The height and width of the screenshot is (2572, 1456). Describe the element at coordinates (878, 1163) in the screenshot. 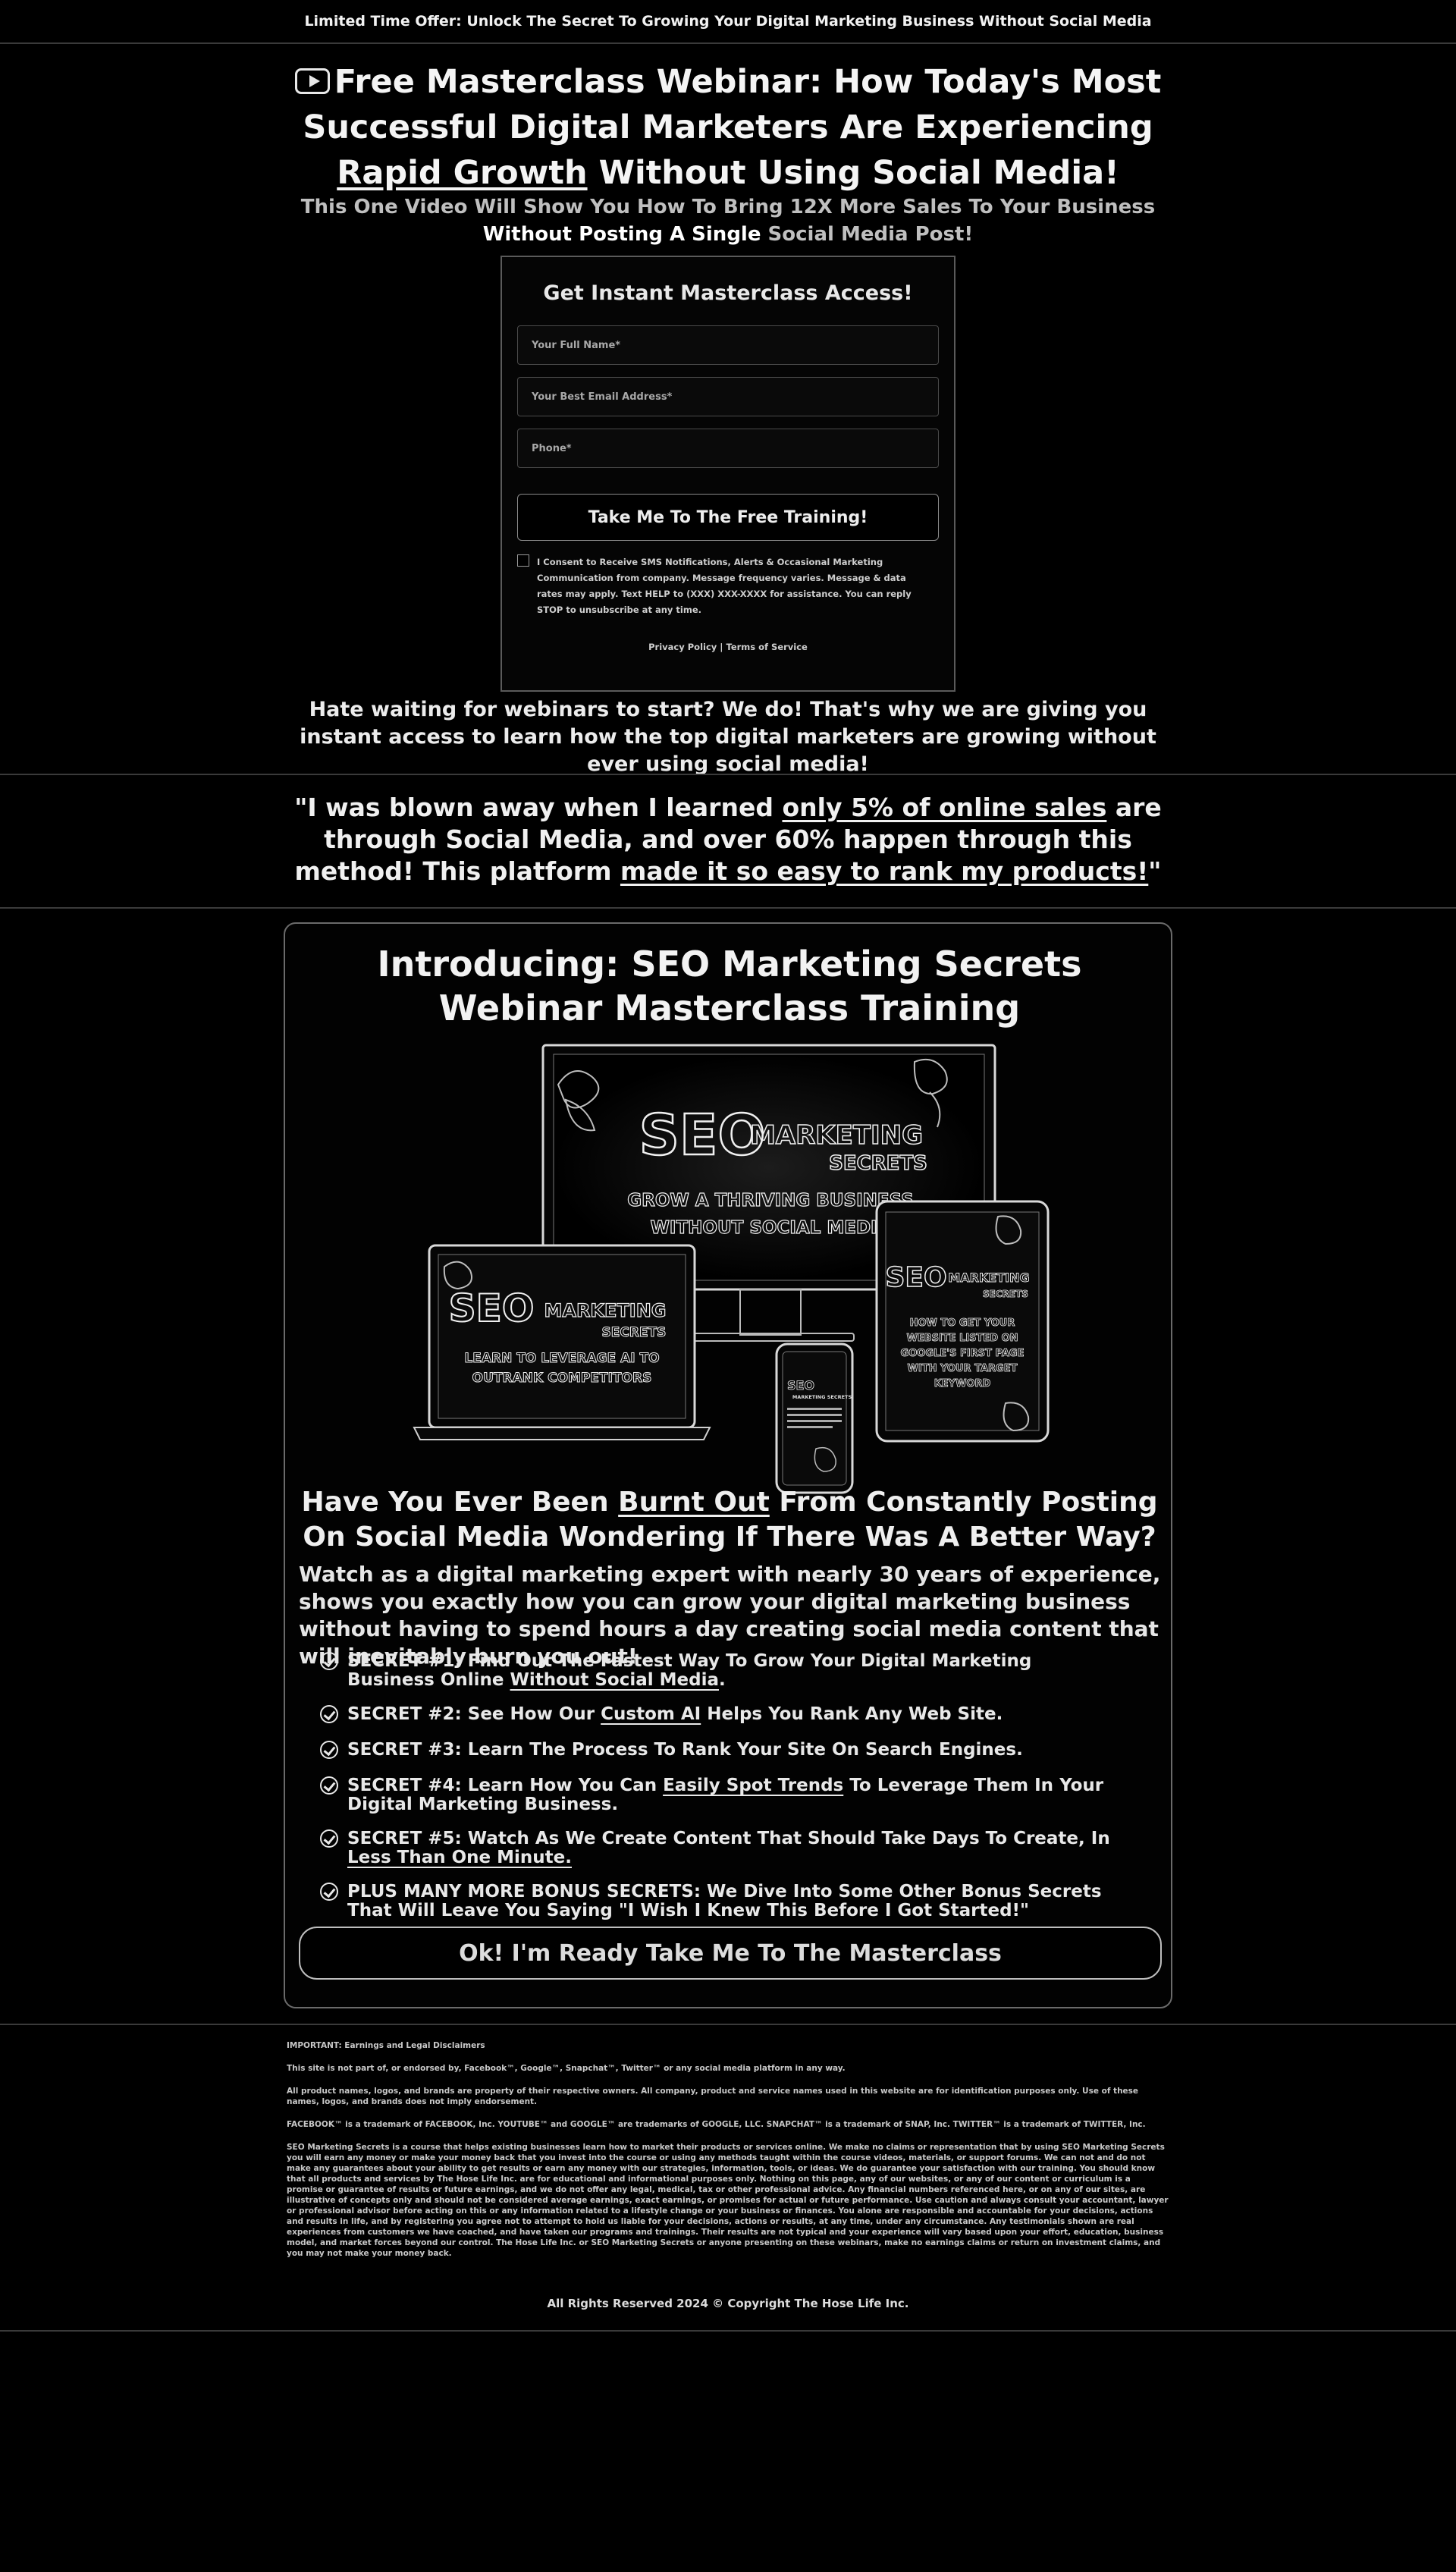

I see `monitor-secrets-text: SECRETS` at that location.